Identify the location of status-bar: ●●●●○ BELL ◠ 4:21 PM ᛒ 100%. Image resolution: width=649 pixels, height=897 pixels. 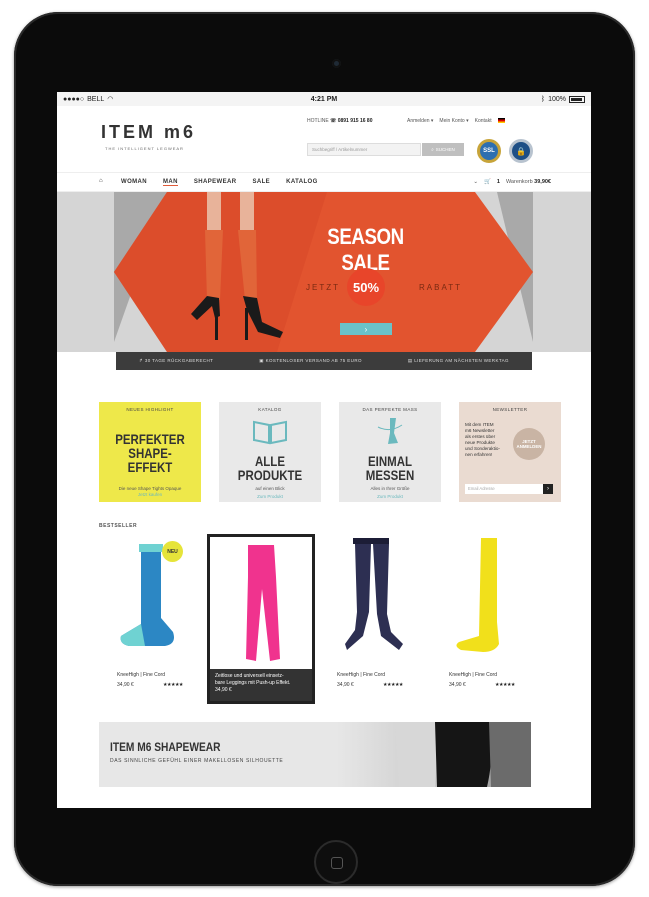
(324, 99).